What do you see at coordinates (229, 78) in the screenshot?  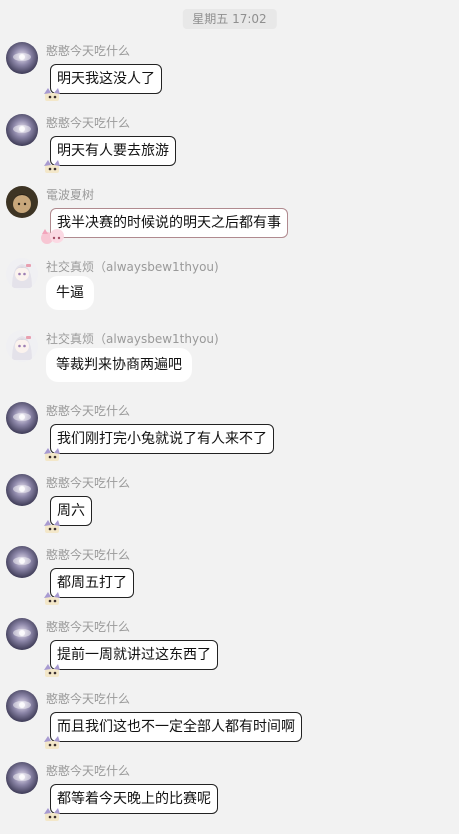 I see `message-row: 憨憨今天吃什么 明天我这没人了` at bounding box center [229, 78].